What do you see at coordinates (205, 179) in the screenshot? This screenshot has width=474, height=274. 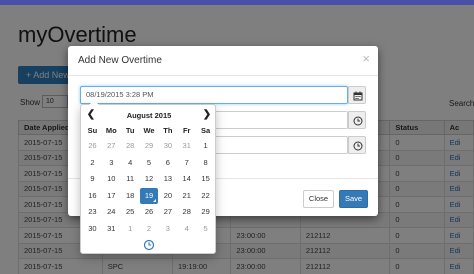 I see `calendar-day: 15` at bounding box center [205, 179].